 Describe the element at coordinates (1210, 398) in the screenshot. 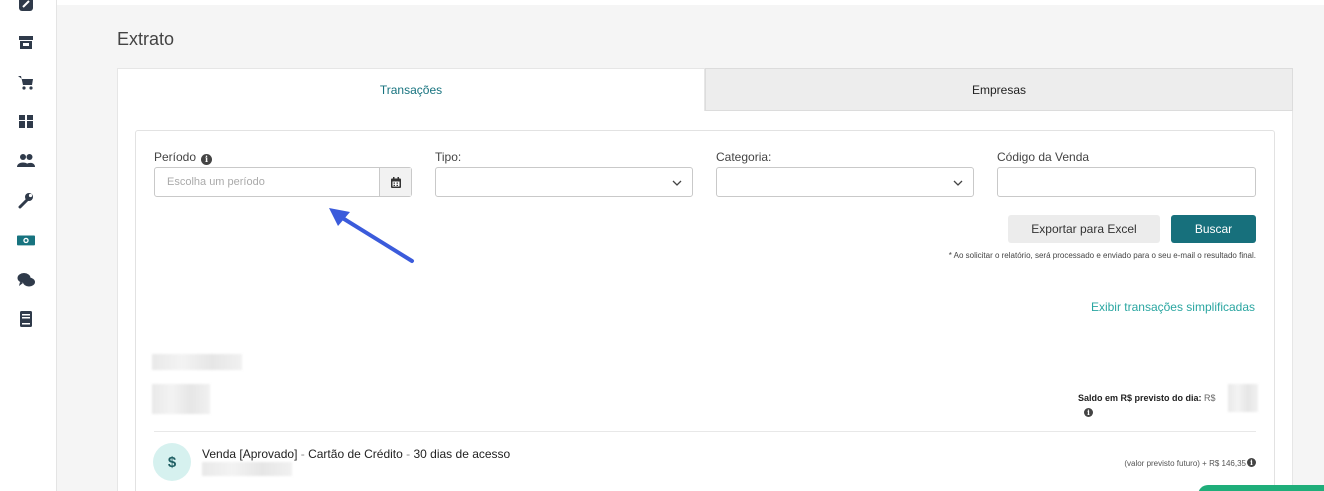

I see `saldo-currency: R$` at that location.